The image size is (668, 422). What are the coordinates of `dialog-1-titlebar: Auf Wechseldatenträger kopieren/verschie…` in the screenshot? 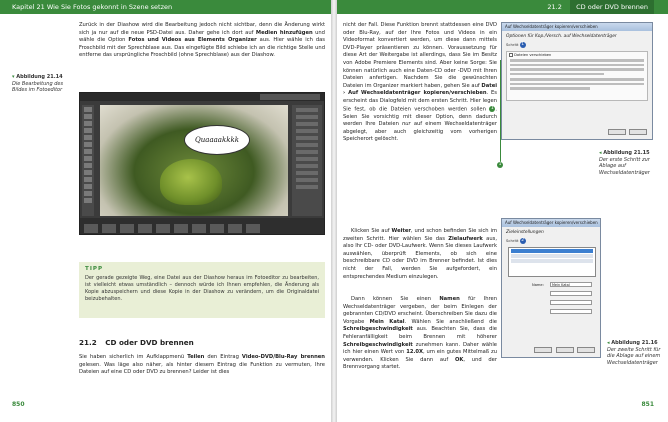 It's located at (577, 27).